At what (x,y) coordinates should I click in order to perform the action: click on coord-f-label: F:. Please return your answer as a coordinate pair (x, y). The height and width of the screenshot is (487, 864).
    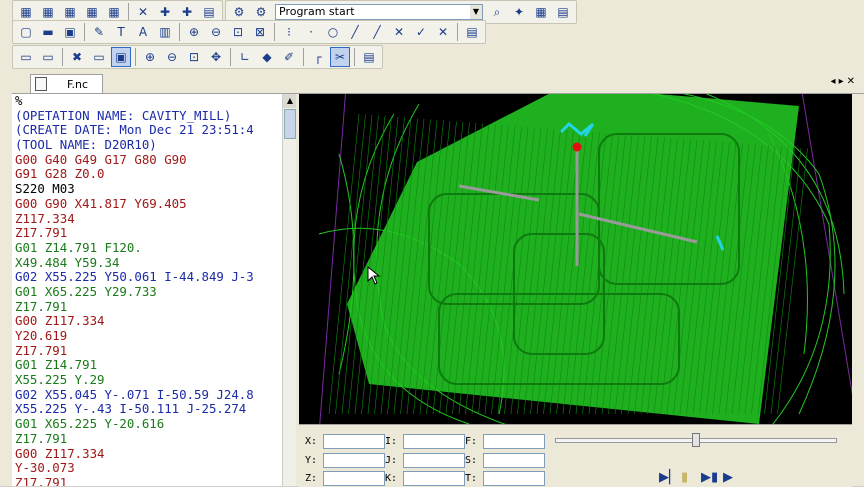
    Looking at the image, I should click on (471, 441).